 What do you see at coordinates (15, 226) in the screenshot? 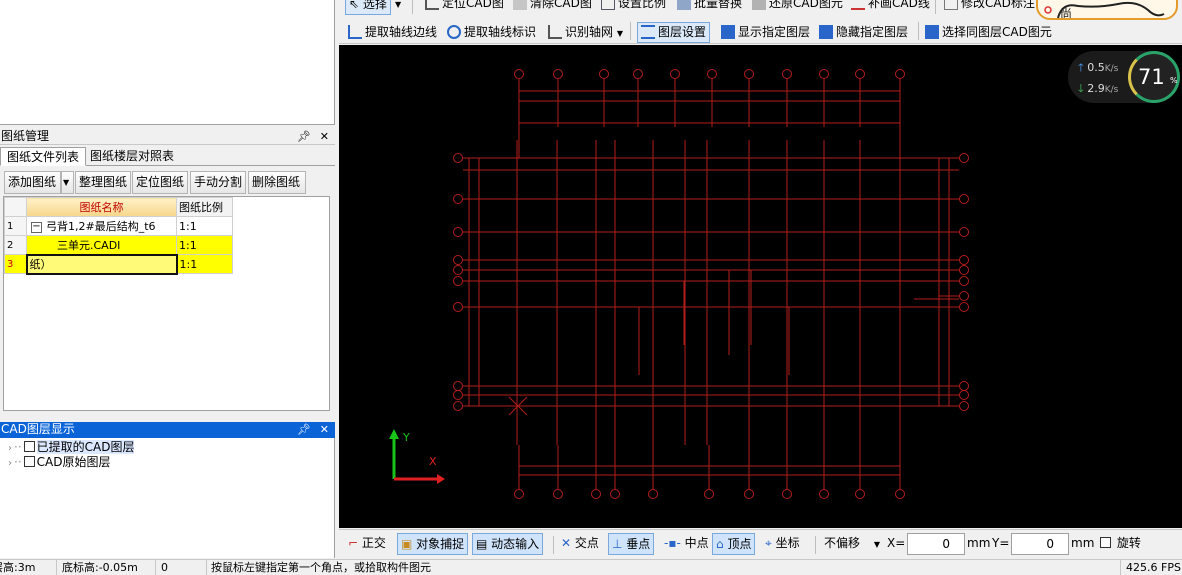
I see `row-number: 1` at bounding box center [15, 226].